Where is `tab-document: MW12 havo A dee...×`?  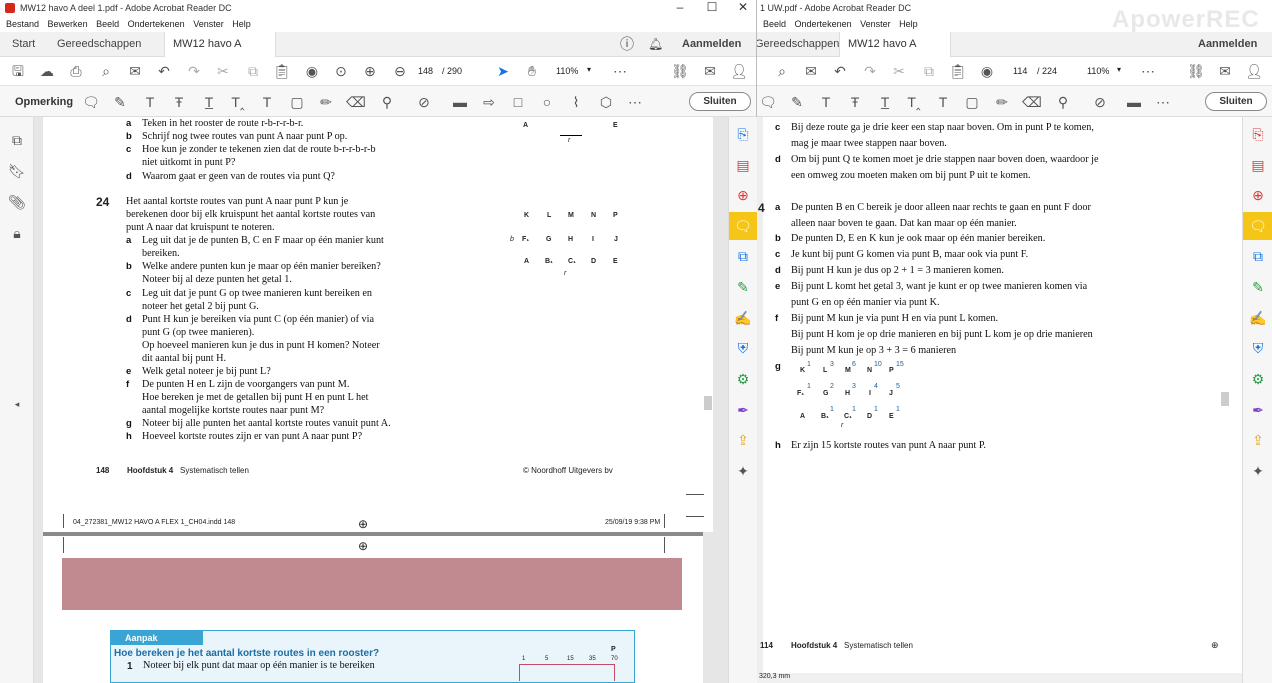 tab-document: MW12 havo A dee...× is located at coordinates (895, 53).